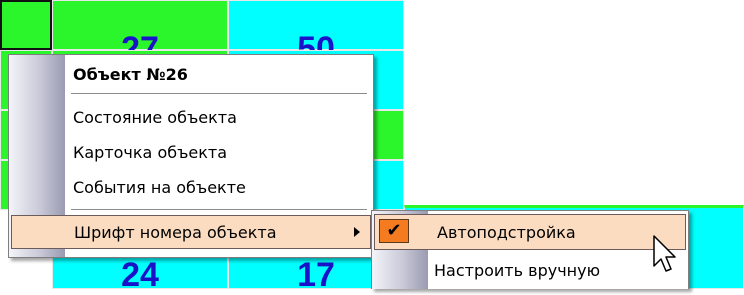  Describe the element at coordinates (394, 231) in the screenshot. I see `checkmark-icon: ✔` at that location.